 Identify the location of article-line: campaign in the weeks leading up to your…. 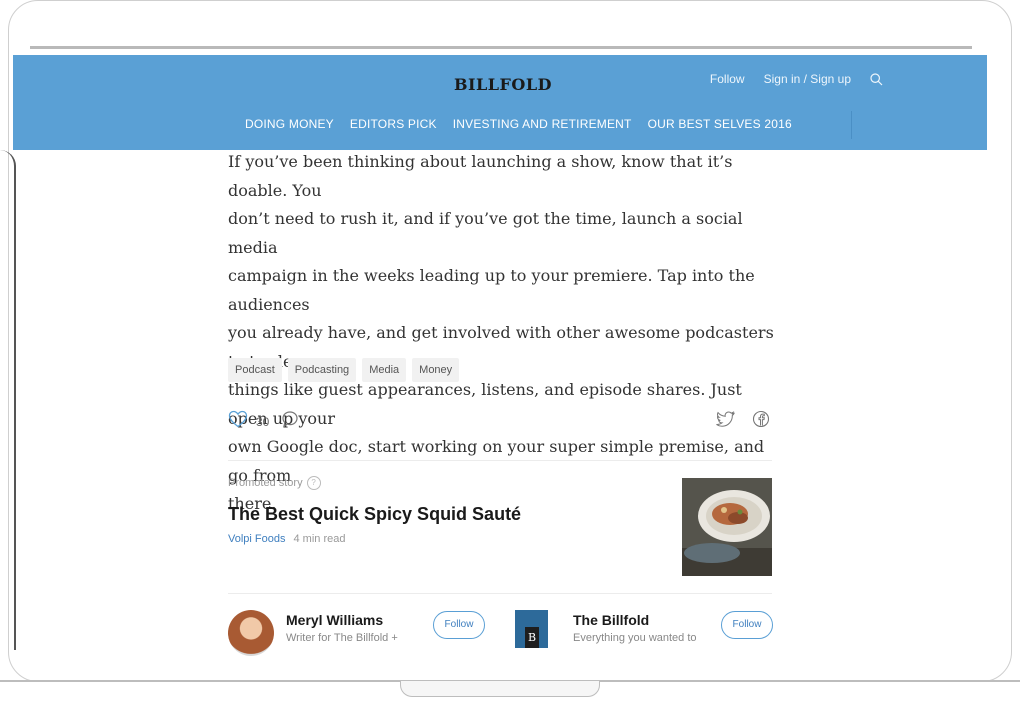
(491, 290).